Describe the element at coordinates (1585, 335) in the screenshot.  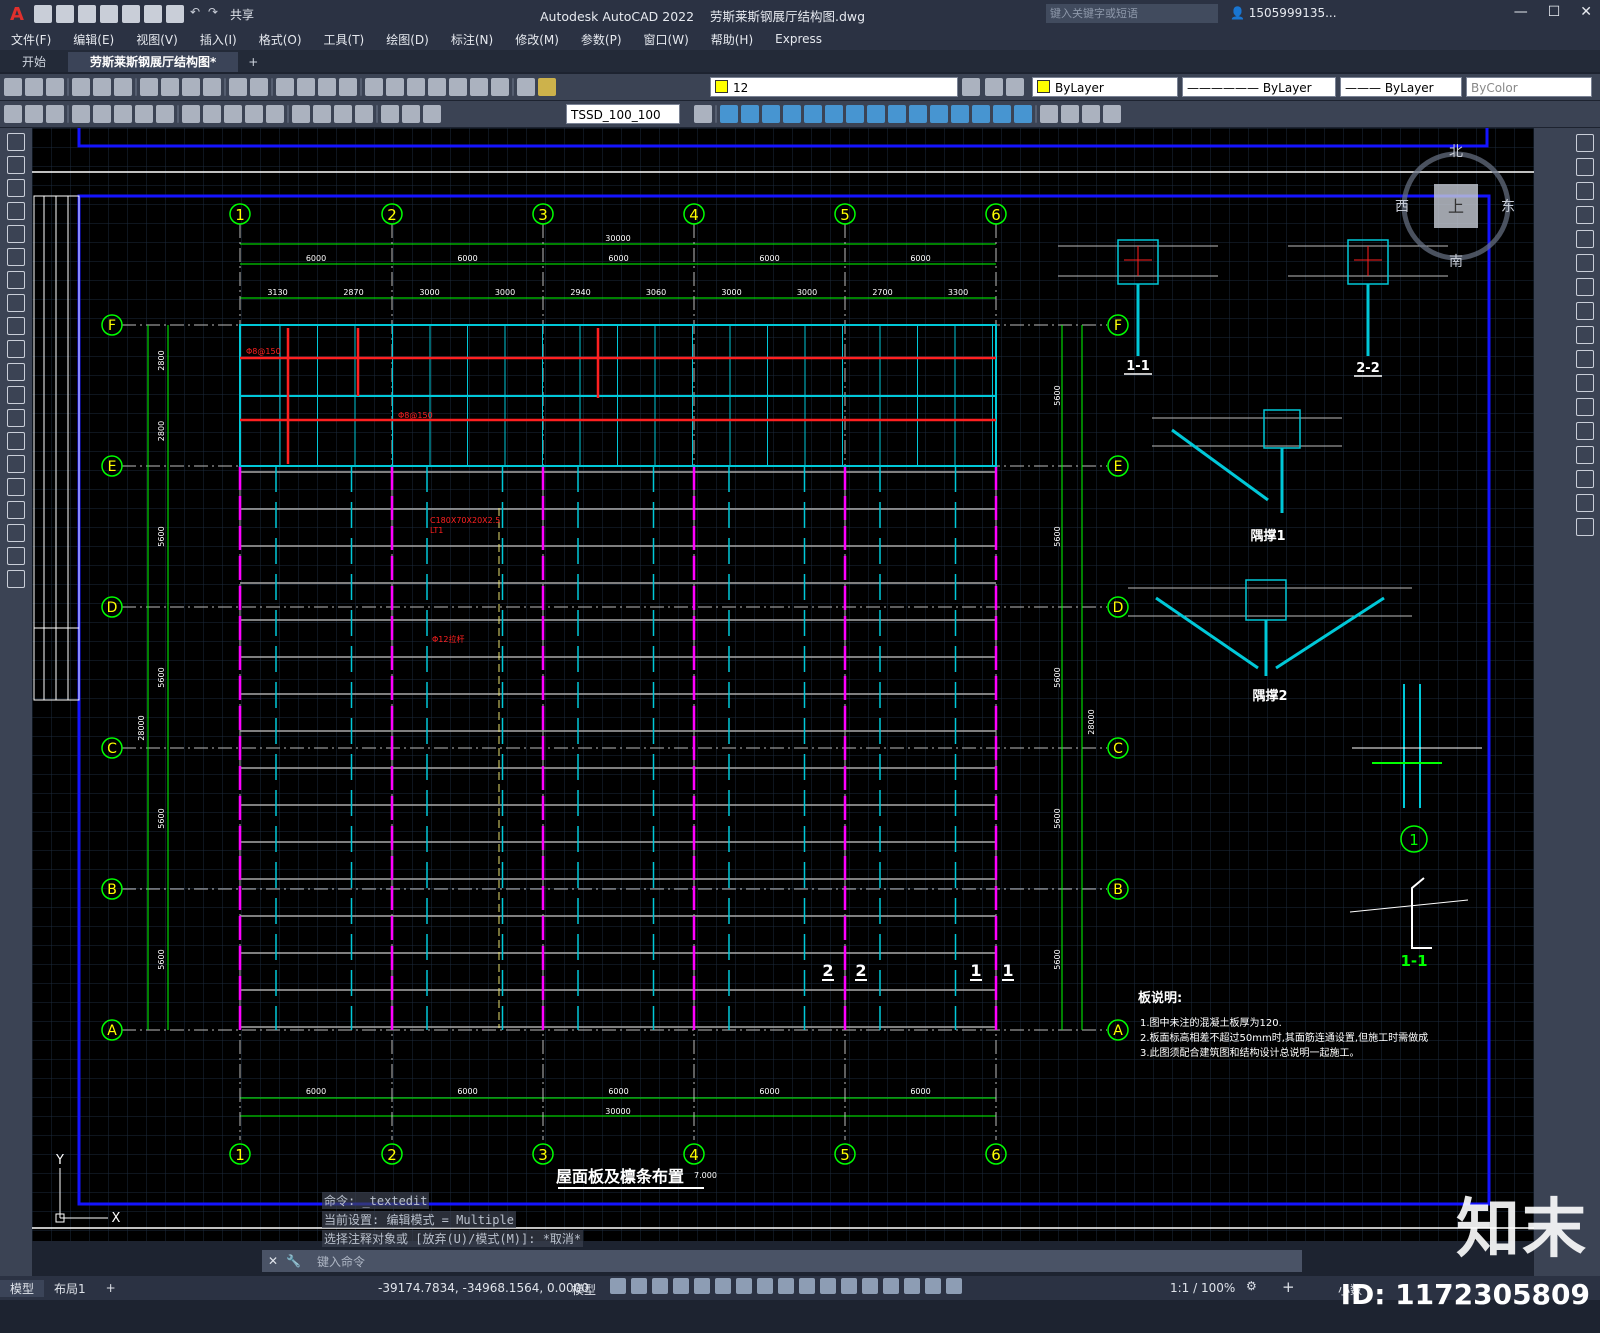
I see `stretch-icon` at that location.